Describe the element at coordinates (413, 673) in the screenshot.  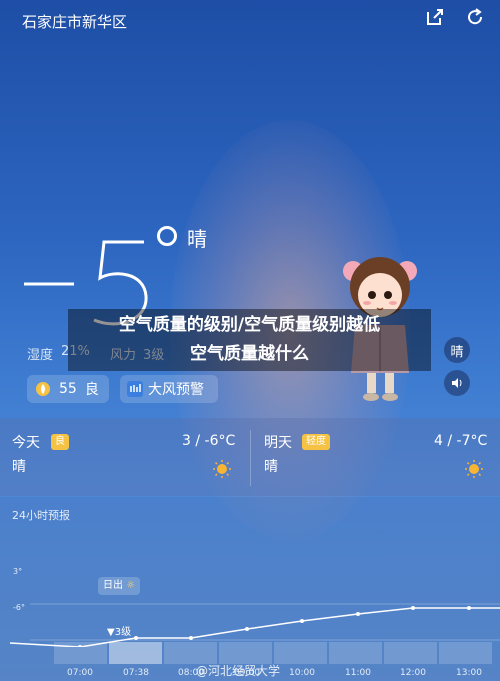
I see `time-label: 12:00` at that location.